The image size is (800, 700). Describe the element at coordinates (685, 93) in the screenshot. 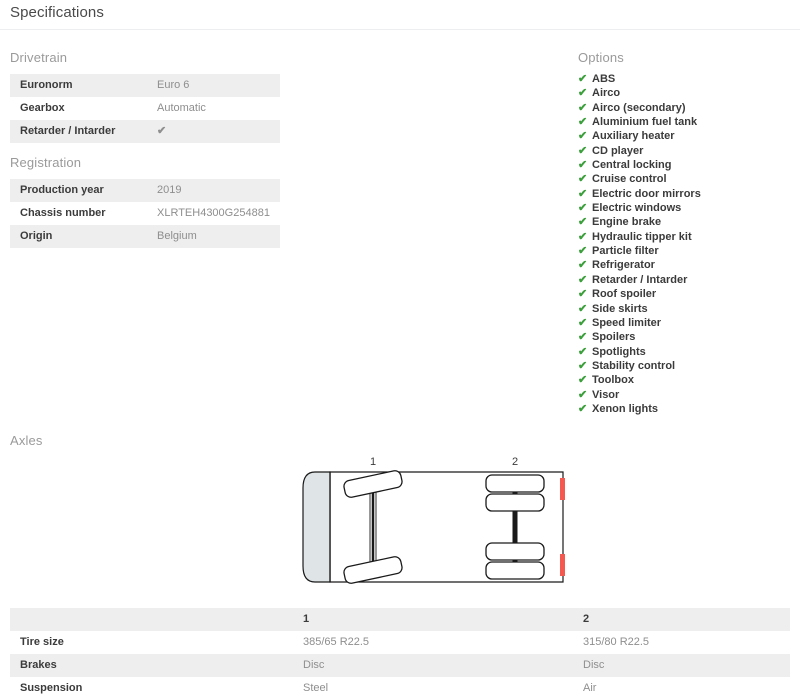

I see `option-item: ✔ Airco` at that location.